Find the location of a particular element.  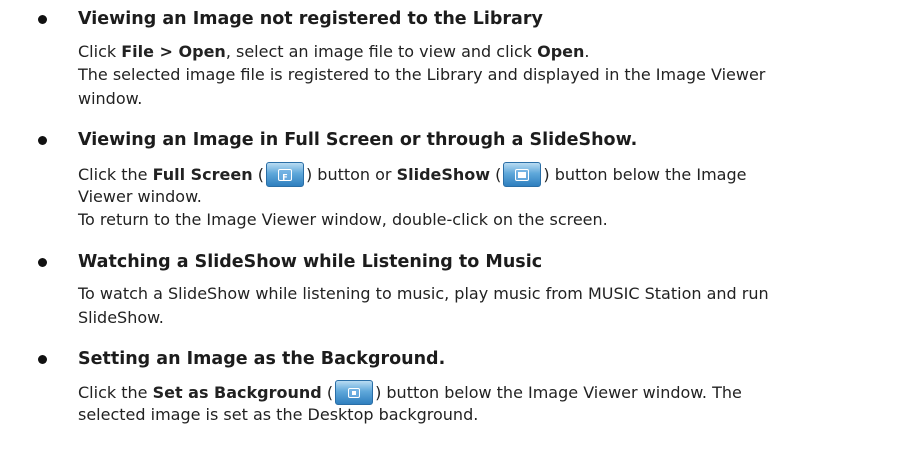

set-as-background-button is located at coordinates (354, 392).